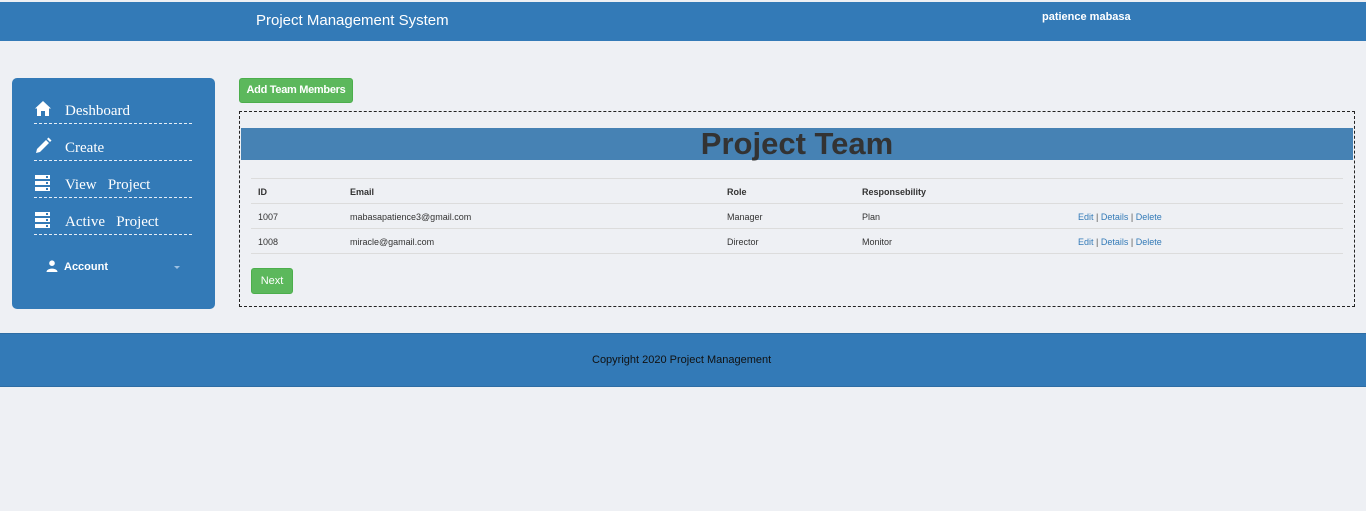 Image resolution: width=1366 pixels, height=511 pixels. Describe the element at coordinates (272, 281) in the screenshot. I see `next-button: Next` at that location.